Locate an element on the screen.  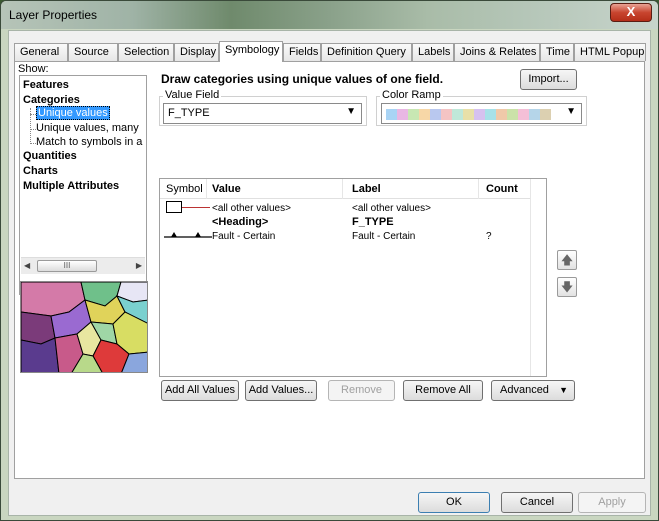
col-header-symbol: Symbol is located at coordinates (184, 189).